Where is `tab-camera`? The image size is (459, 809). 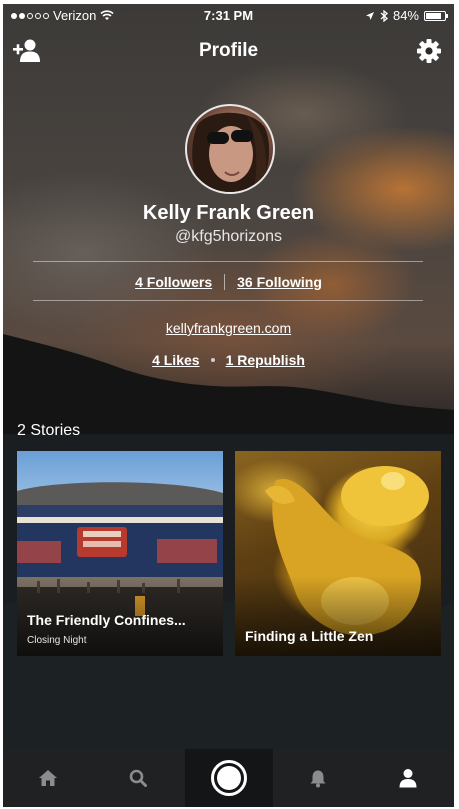
tab-camera is located at coordinates (229, 778).